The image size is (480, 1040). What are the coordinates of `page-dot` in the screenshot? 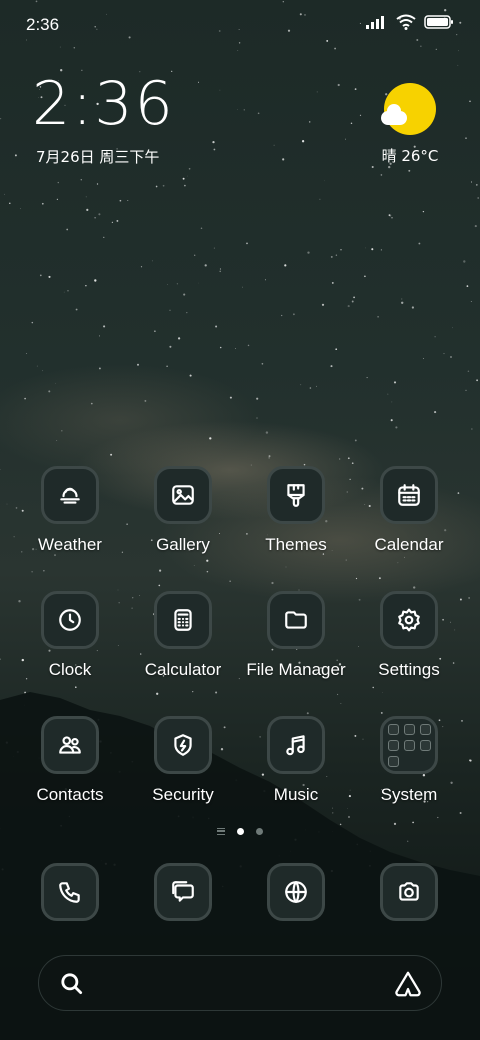 It's located at (259, 831).